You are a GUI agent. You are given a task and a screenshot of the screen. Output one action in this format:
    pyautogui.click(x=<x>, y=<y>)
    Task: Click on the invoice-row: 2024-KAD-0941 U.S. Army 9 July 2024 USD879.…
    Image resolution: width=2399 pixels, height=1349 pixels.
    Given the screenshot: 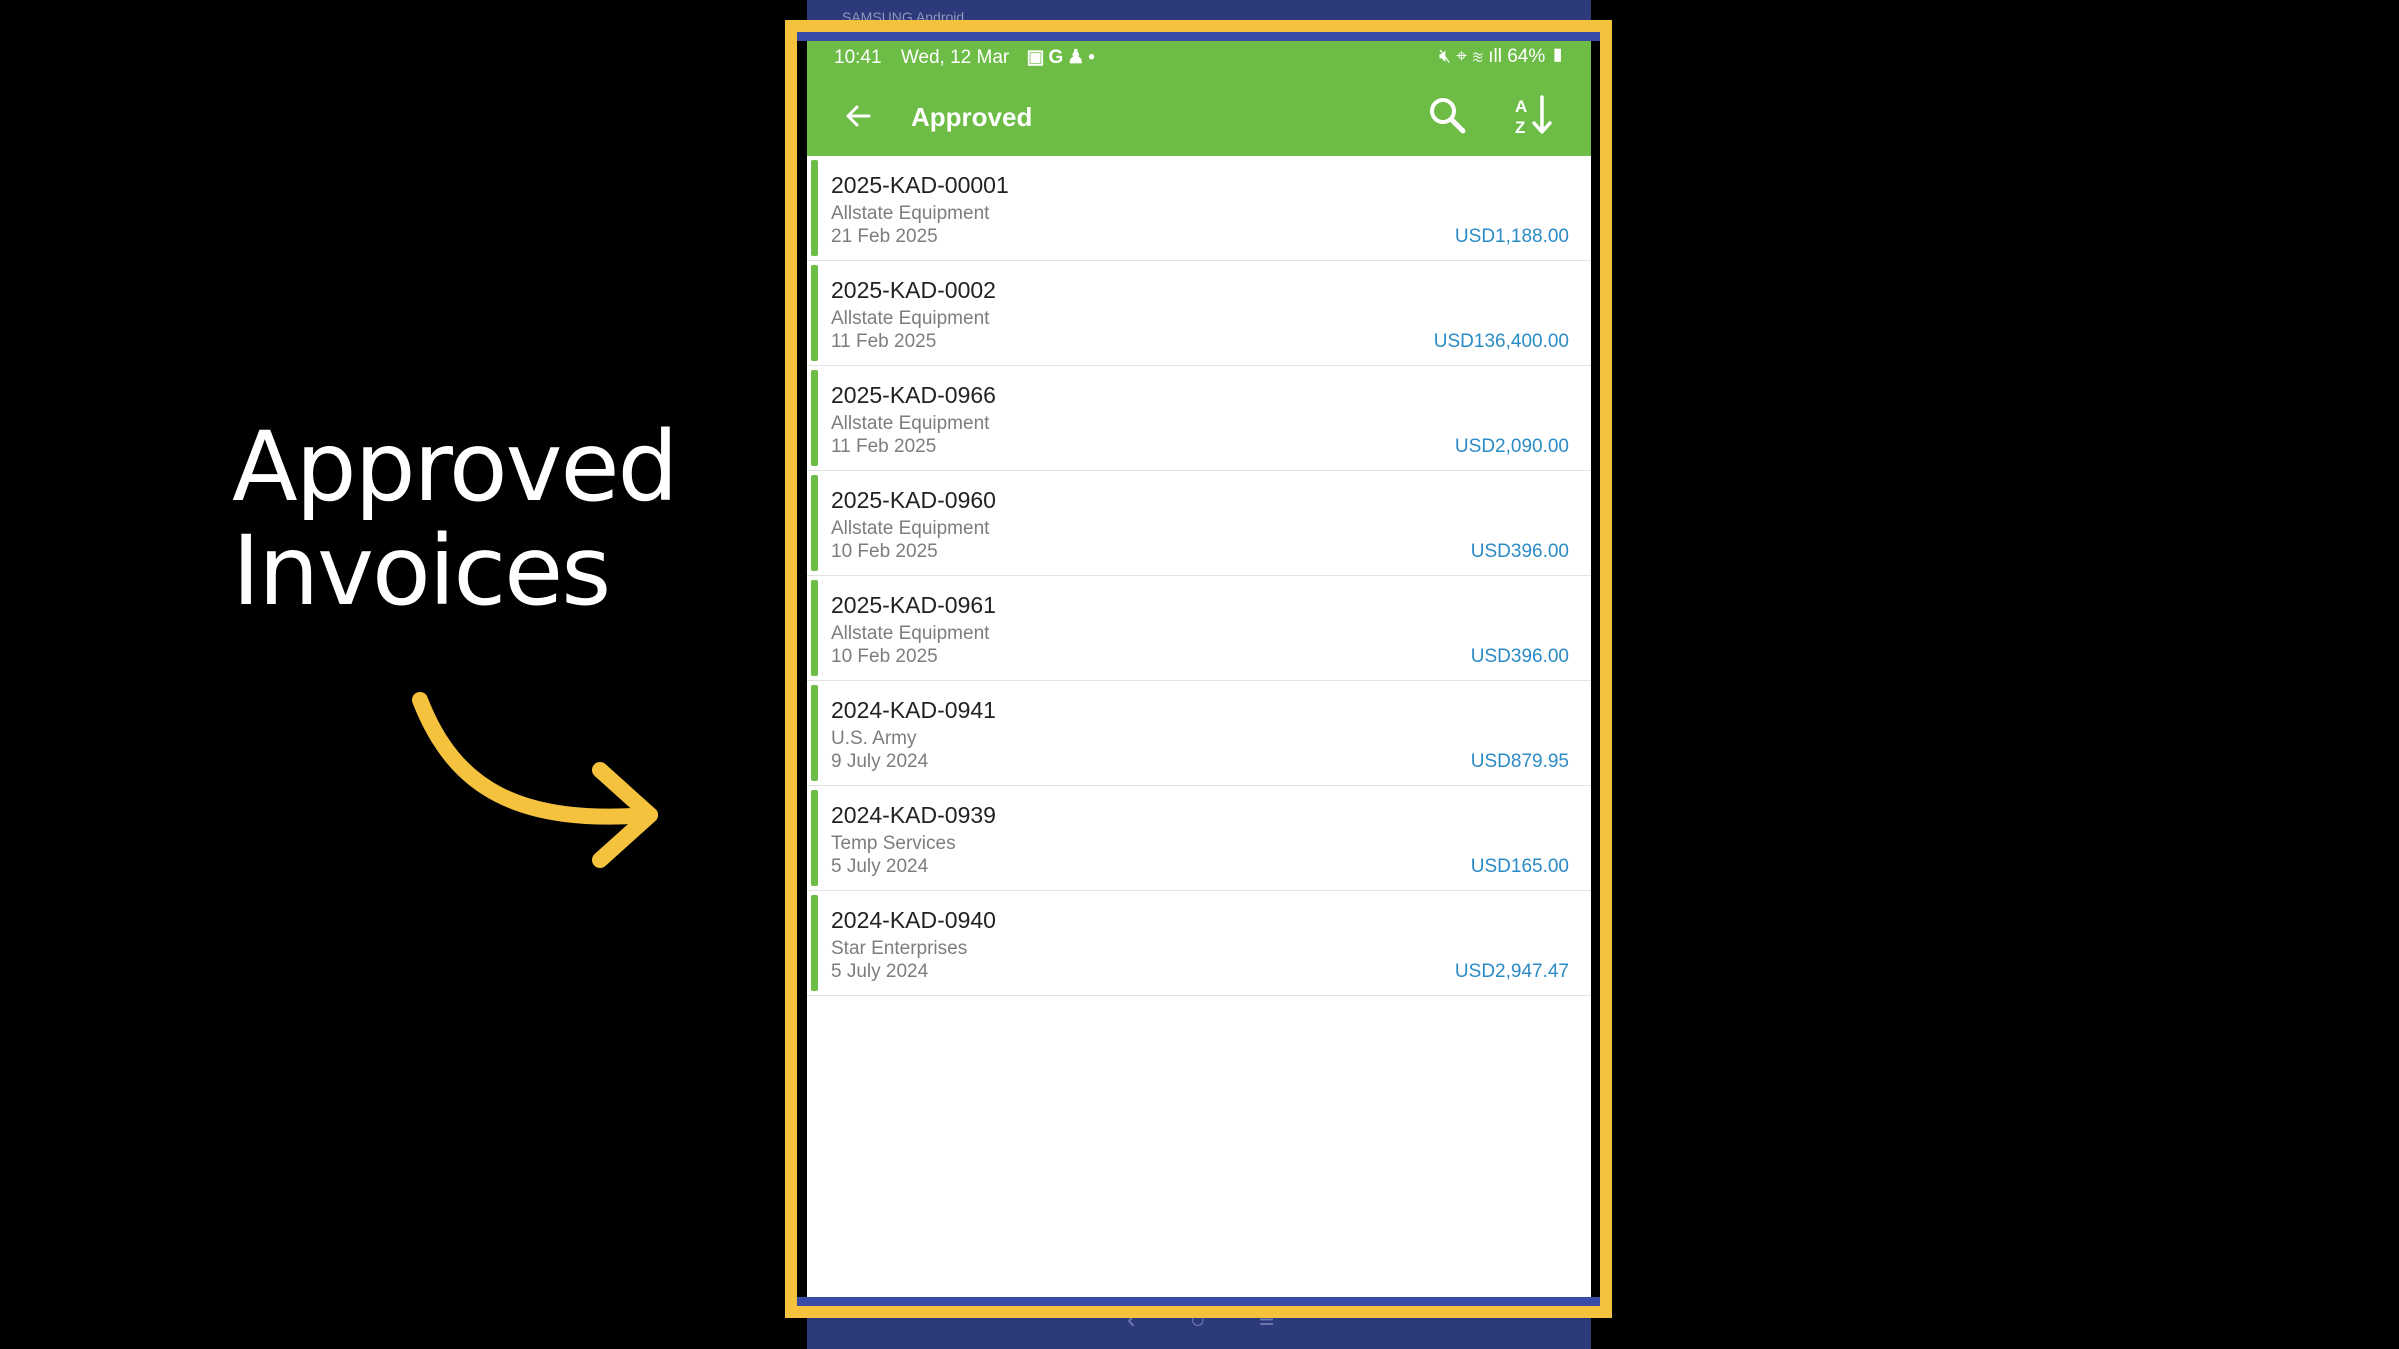 What is the action you would take?
    pyautogui.click(x=1199, y=733)
    